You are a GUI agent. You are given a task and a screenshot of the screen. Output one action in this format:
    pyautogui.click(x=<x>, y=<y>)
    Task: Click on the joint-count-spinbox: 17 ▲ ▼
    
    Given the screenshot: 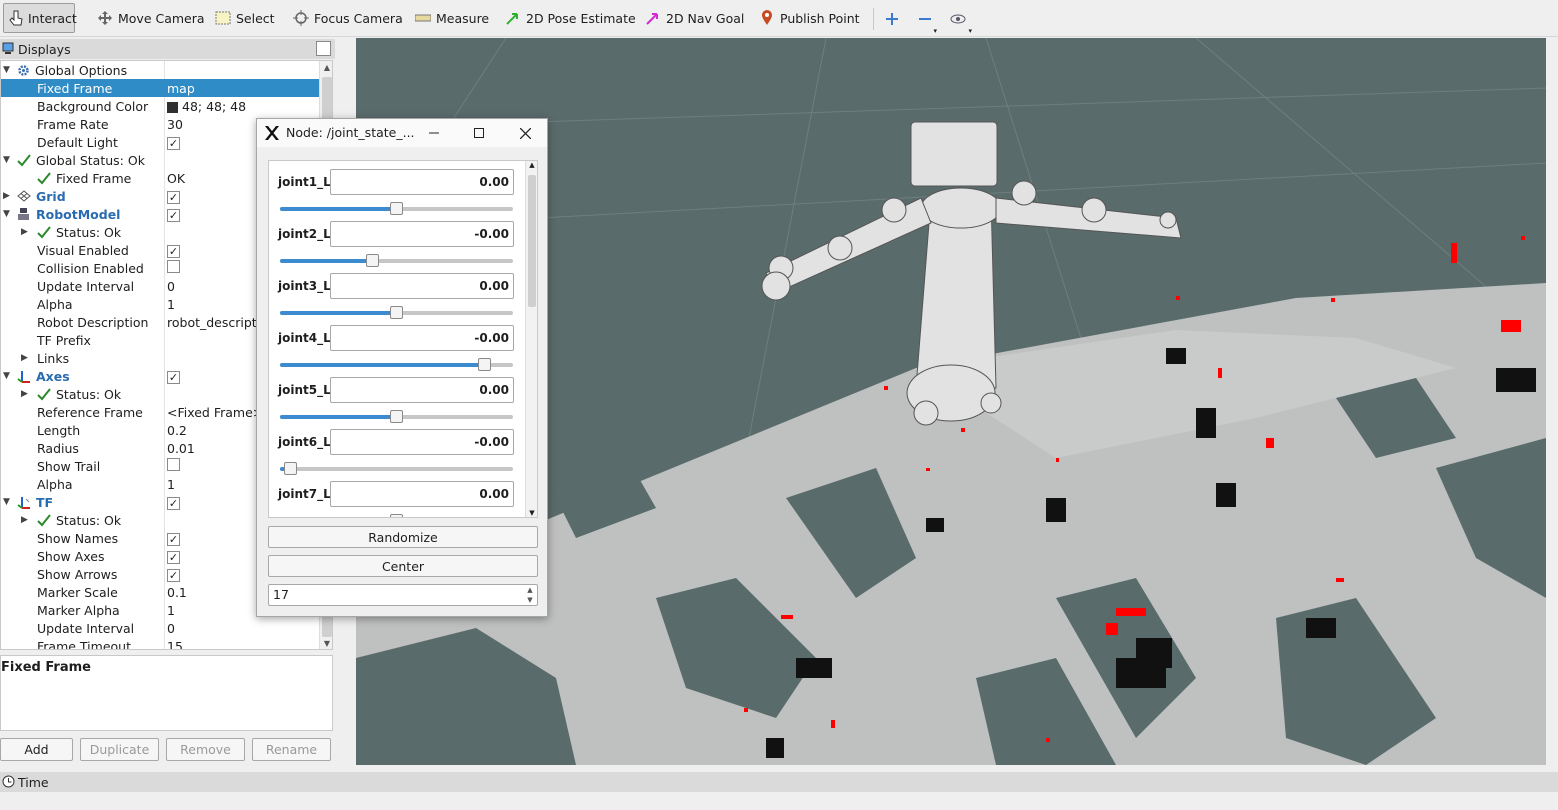 What is the action you would take?
    pyautogui.click(x=403, y=595)
    